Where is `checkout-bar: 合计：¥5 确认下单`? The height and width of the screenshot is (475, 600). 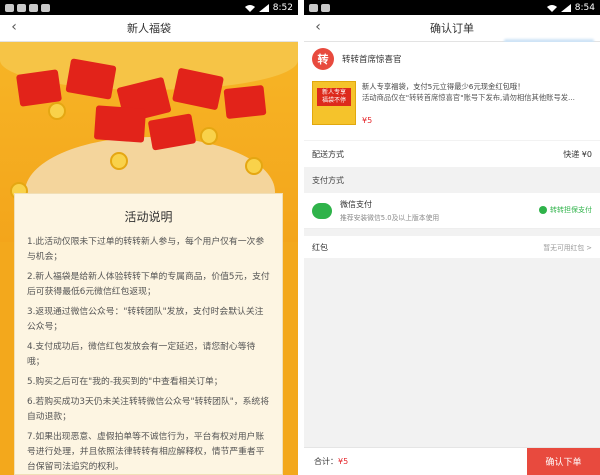
checkout-bar: 合计：¥5 确认下单 is located at coordinates (452, 461).